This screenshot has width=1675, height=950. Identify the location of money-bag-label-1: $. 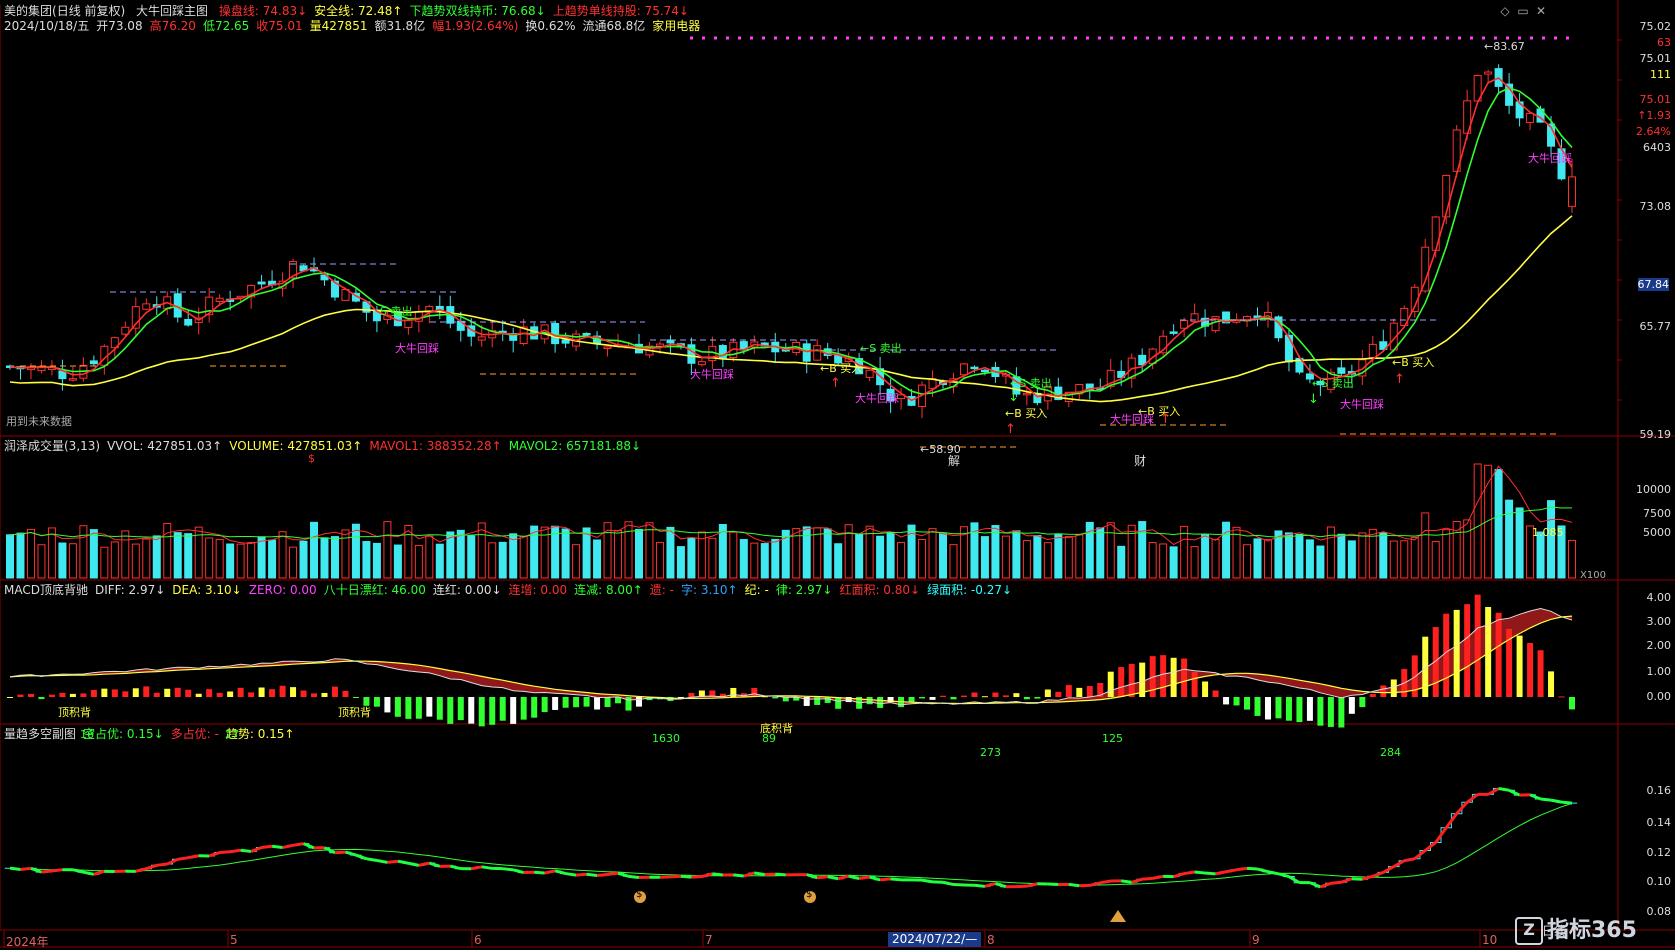
(809, 894).